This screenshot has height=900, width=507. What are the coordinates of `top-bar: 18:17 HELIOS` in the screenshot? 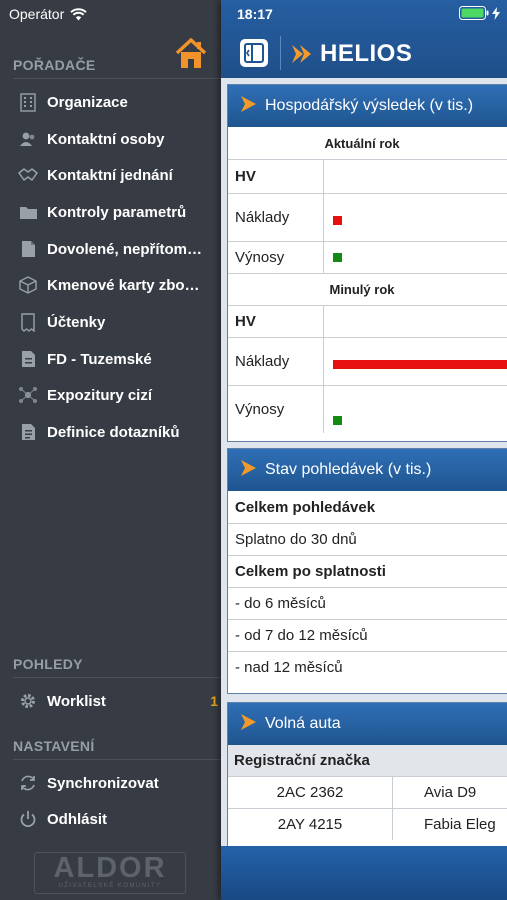 It's located at (364, 39).